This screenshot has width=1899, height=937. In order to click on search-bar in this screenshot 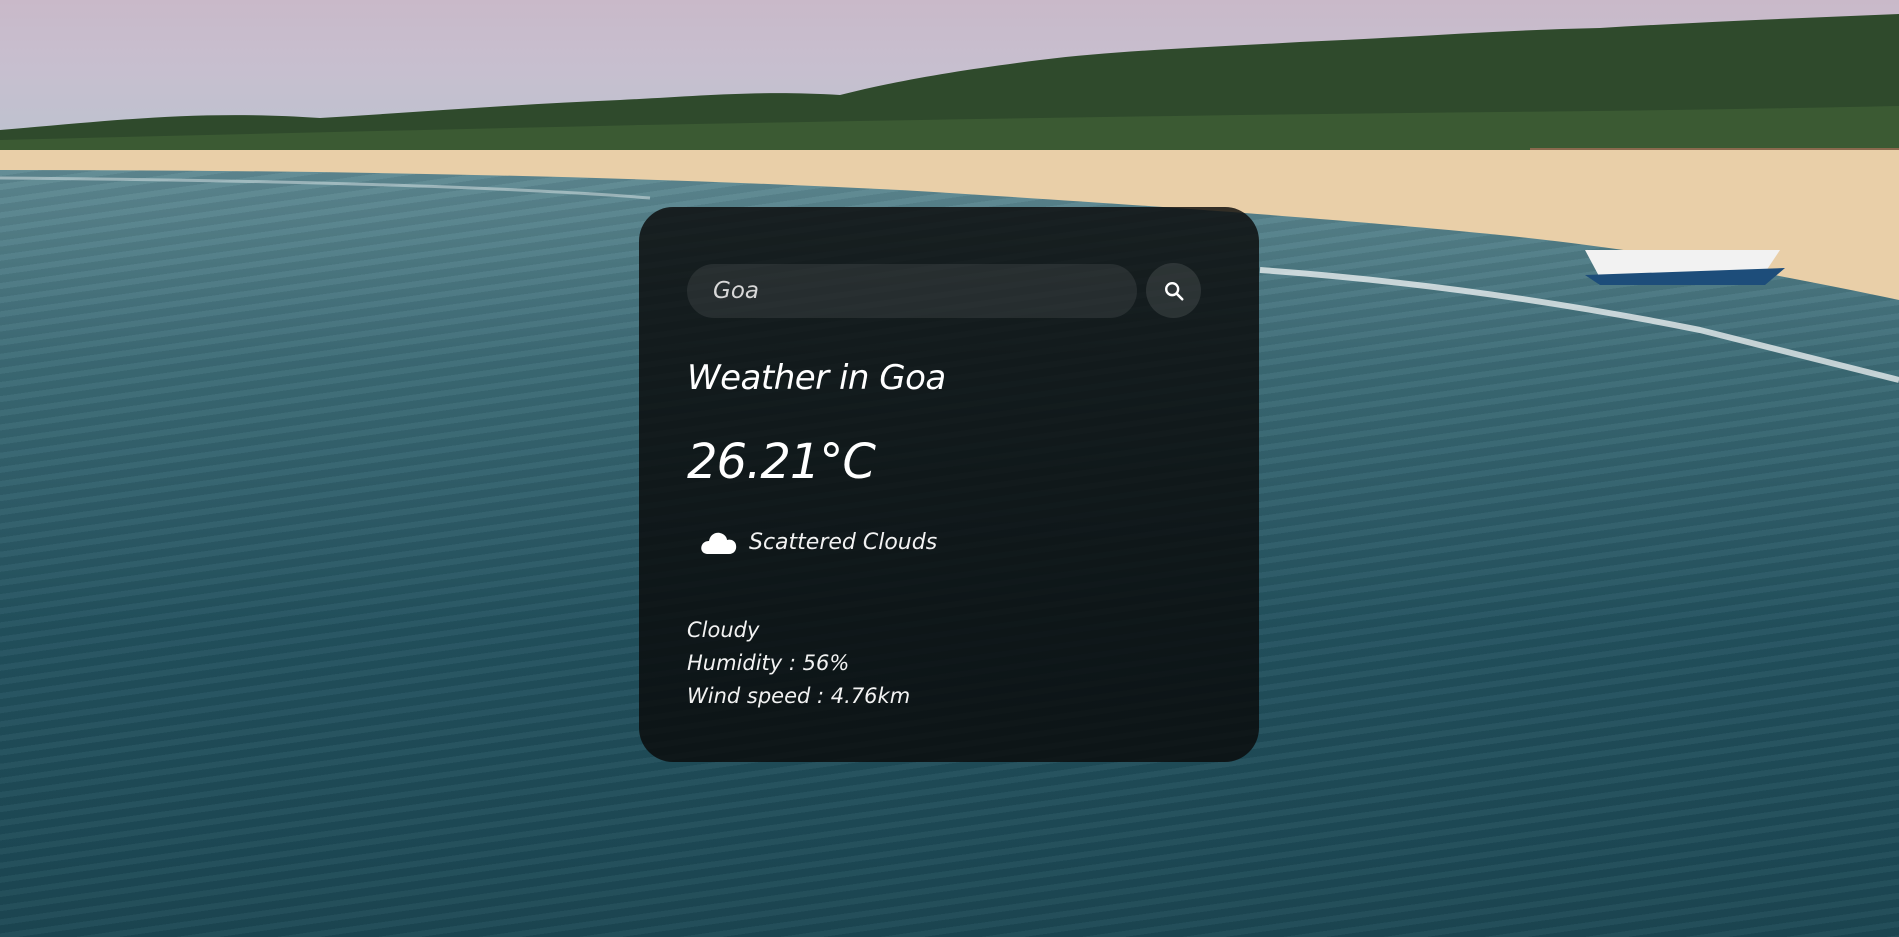, I will do `click(949, 290)`.